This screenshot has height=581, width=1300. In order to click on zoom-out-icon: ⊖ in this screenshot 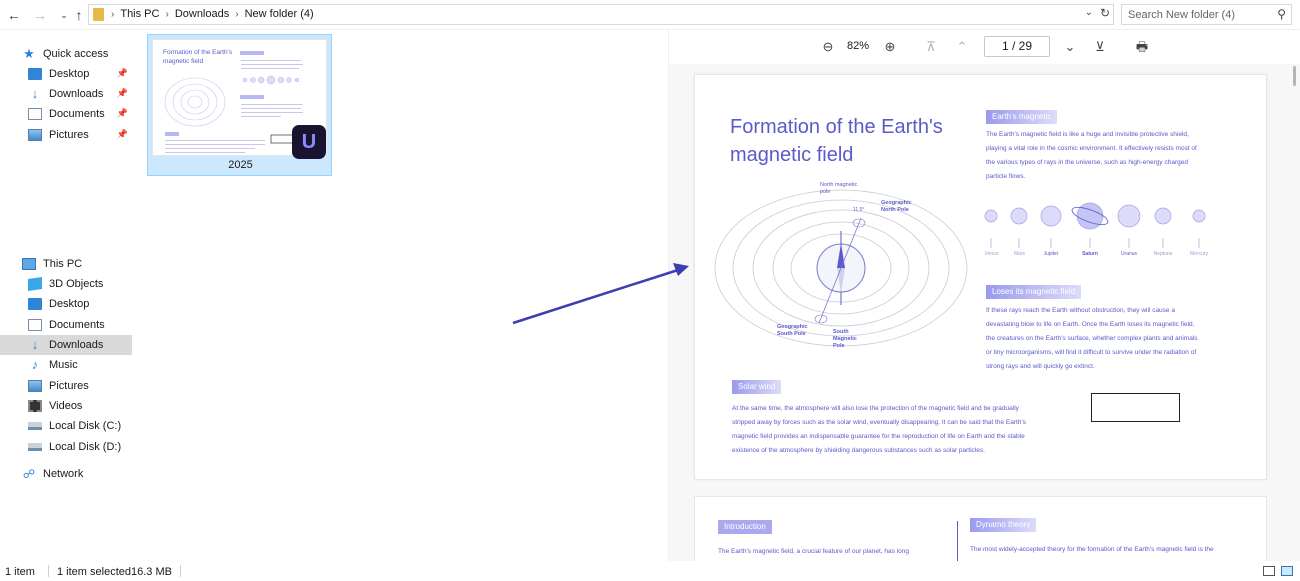, I will do `click(828, 47)`.